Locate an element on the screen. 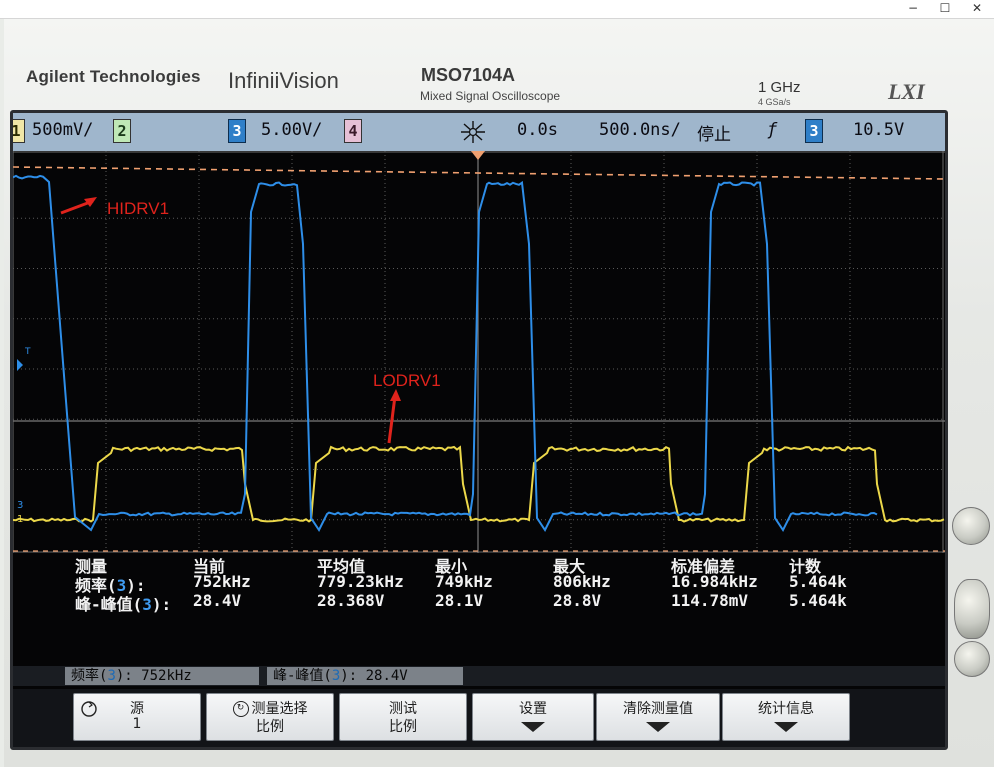 The height and width of the screenshot is (767, 994). row-freq-min: 749kHz is located at coordinates (464, 581).